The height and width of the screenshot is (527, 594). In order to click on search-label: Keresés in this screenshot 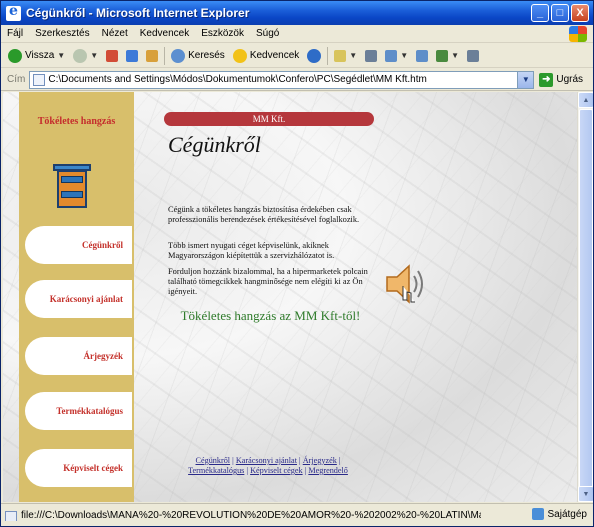, I will do `click(206, 55)`.